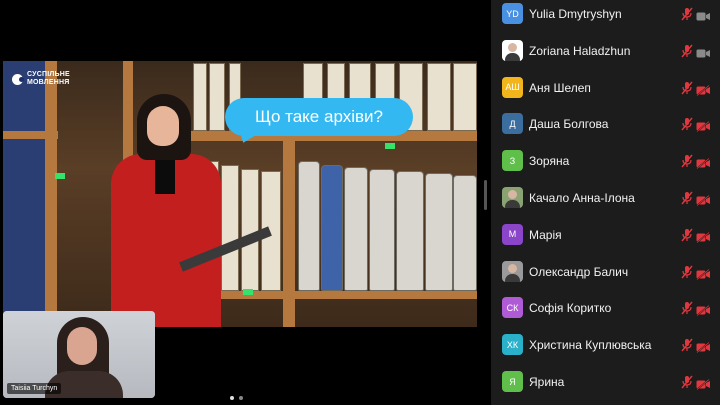  I want to click on participant-avatar: З, so click(512, 161).